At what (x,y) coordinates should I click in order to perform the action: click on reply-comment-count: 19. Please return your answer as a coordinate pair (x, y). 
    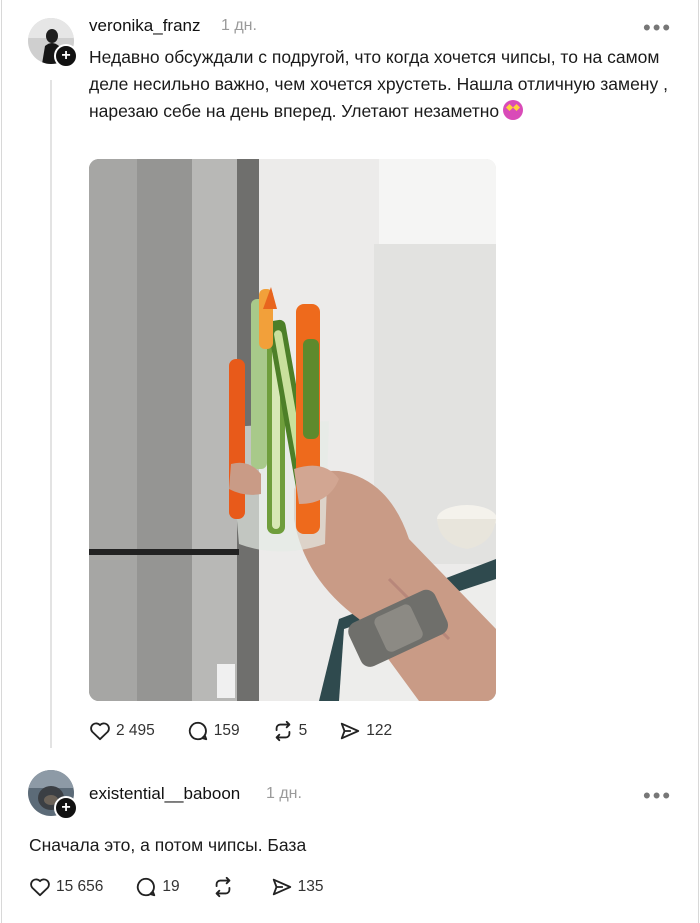
    Looking at the image, I should click on (171, 886).